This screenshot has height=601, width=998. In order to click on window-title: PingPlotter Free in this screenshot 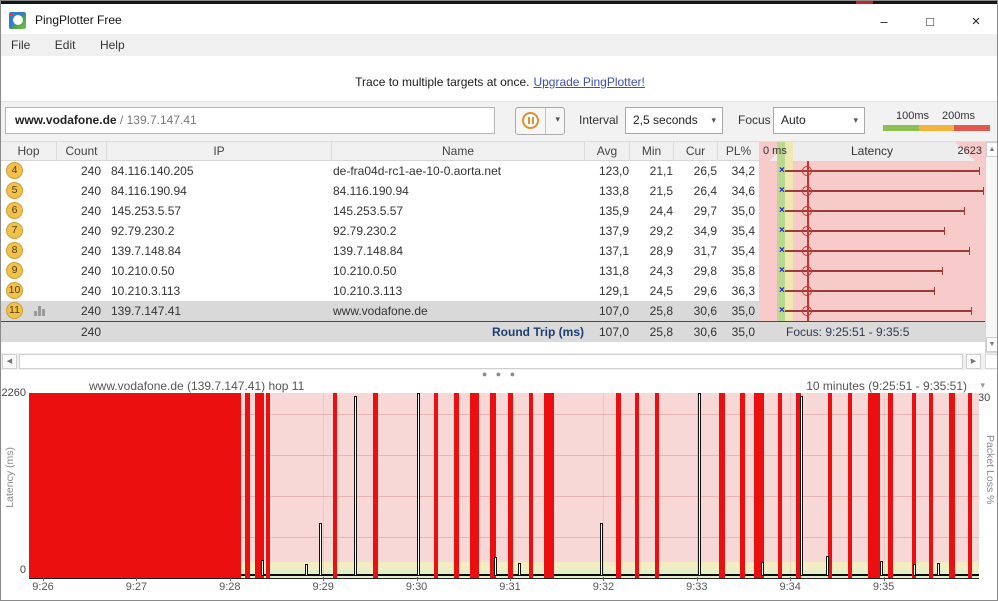, I will do `click(78, 20)`.